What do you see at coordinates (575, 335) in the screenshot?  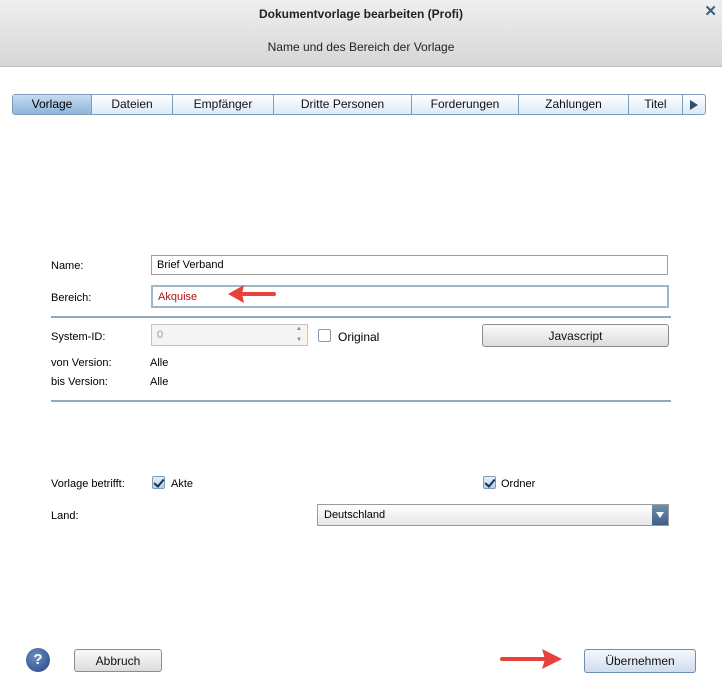 I see `javascript-button: Javascript` at bounding box center [575, 335].